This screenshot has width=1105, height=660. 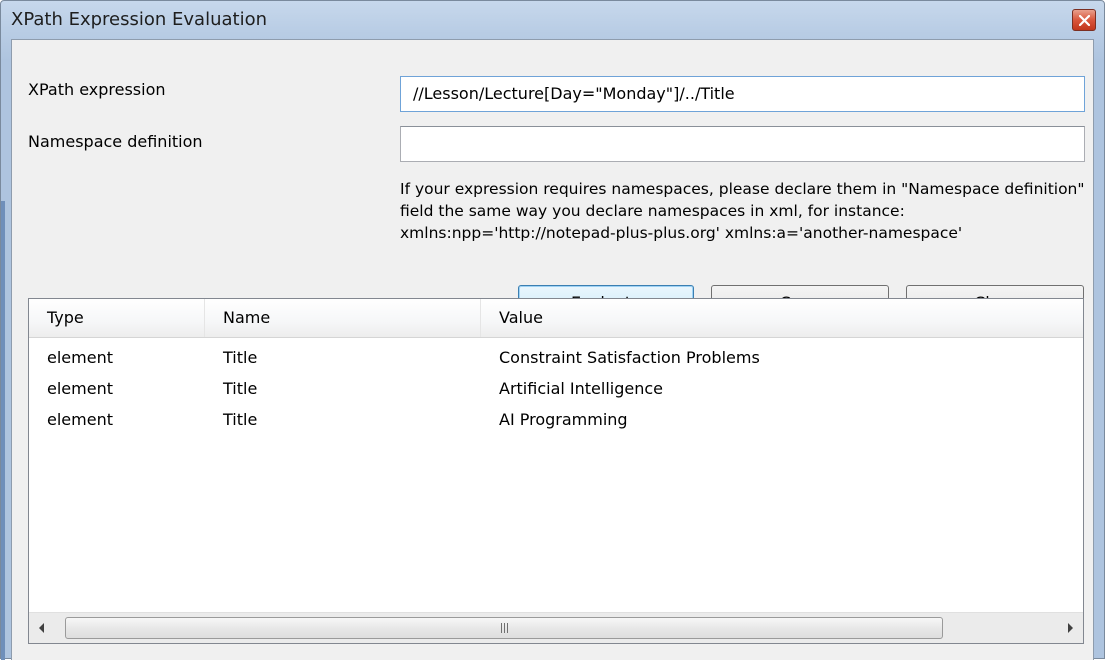 I want to click on close-button, so click(x=1084, y=20).